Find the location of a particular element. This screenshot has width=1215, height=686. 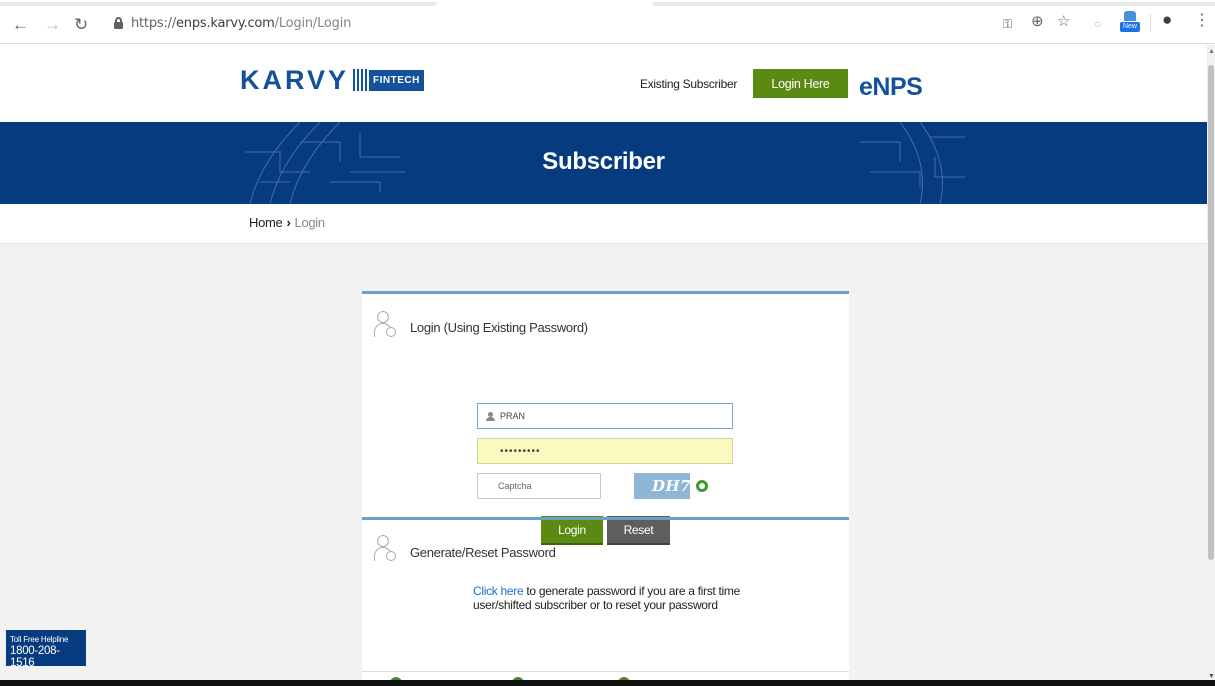

click-here-link: Click here is located at coordinates (498, 591).